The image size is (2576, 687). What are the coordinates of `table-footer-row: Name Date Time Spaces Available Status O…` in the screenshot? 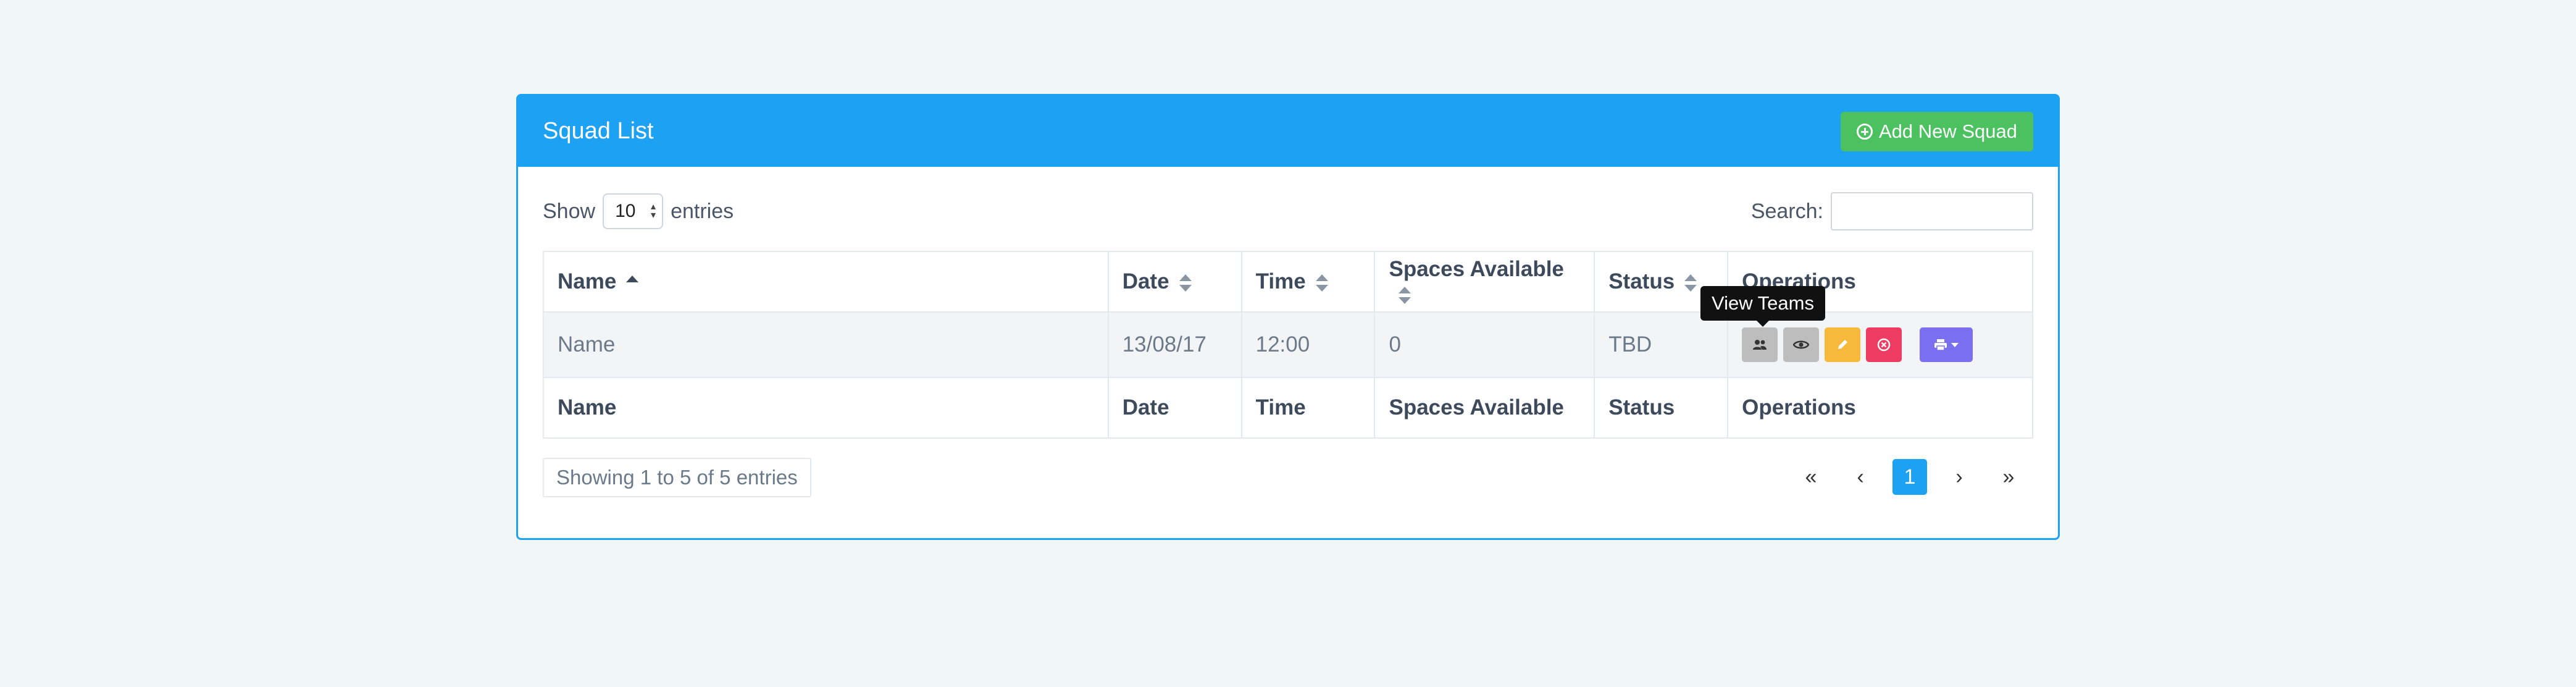 It's located at (1288, 408).